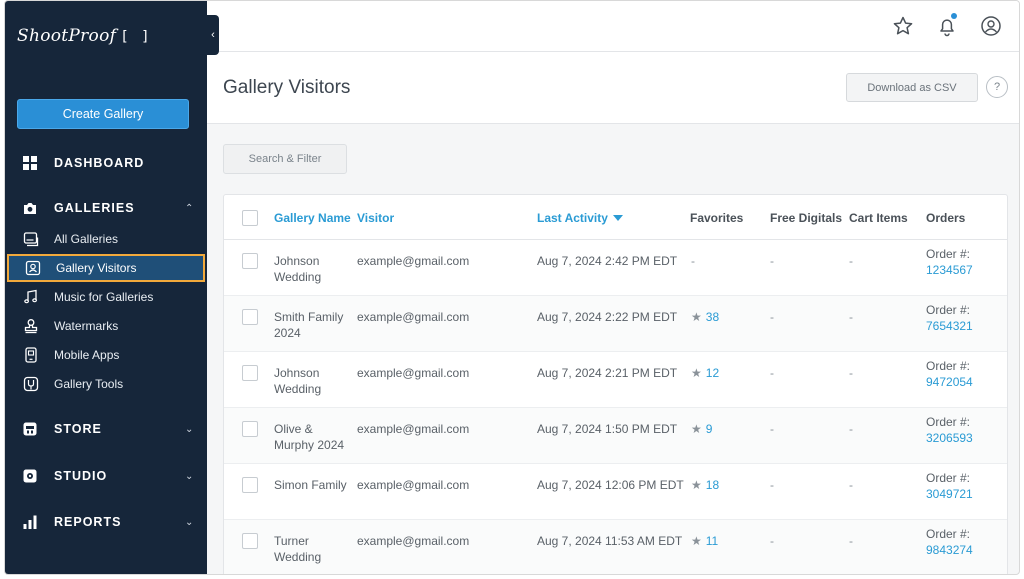  I want to click on nav-section-label: STUDIO, so click(81, 476).